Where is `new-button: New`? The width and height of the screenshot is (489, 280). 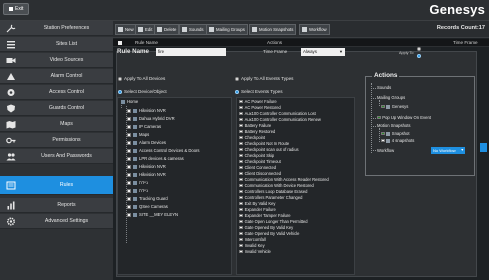 new-button: New is located at coordinates (126, 29).